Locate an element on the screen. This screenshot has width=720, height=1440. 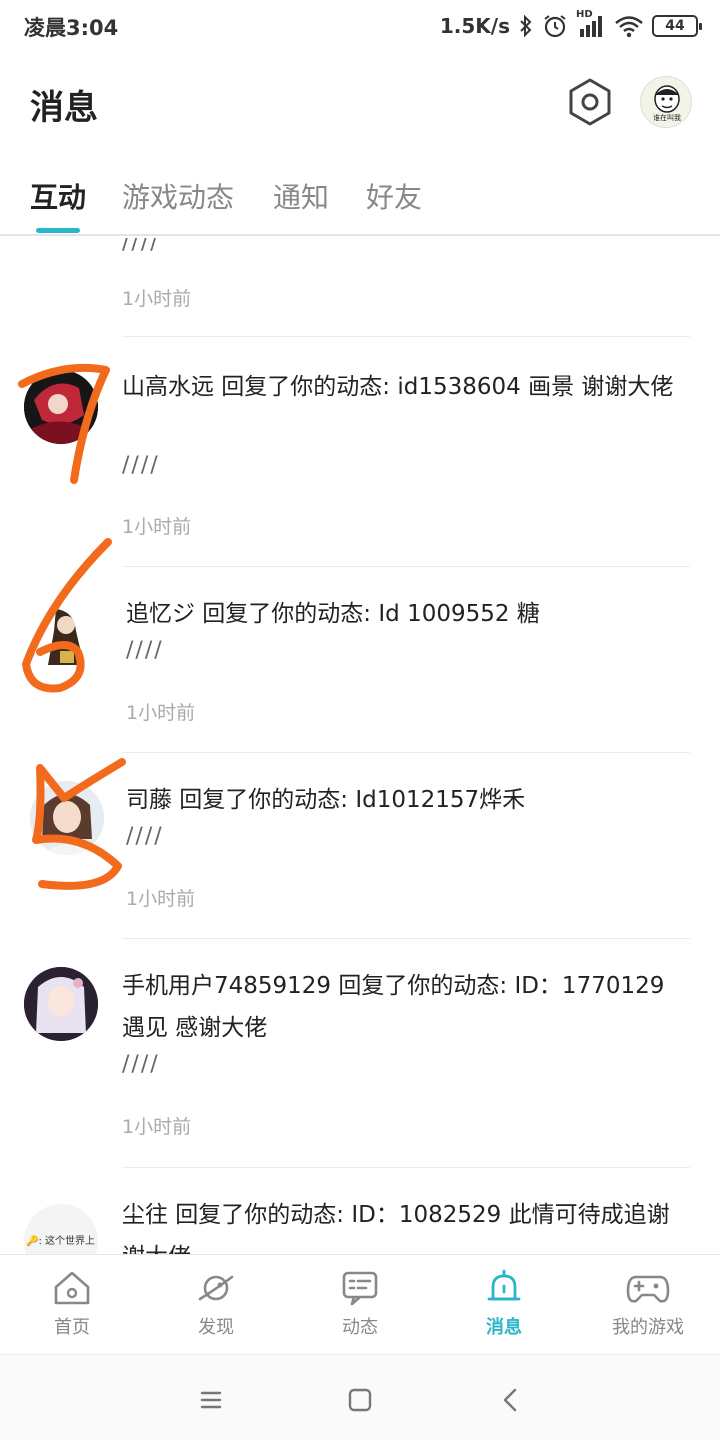
net-speed: 1.5K/s is located at coordinates (474, 26).